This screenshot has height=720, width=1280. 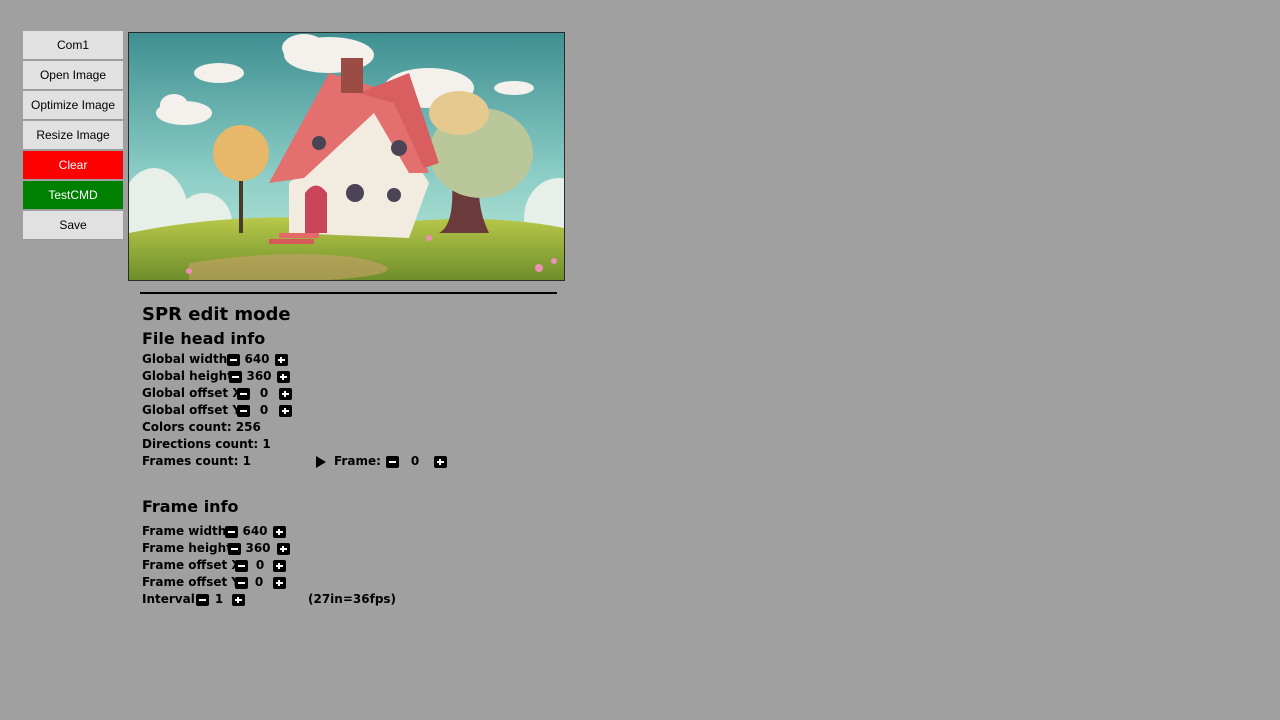 What do you see at coordinates (255, 531) in the screenshot?
I see `frame-width-value: 640` at bounding box center [255, 531].